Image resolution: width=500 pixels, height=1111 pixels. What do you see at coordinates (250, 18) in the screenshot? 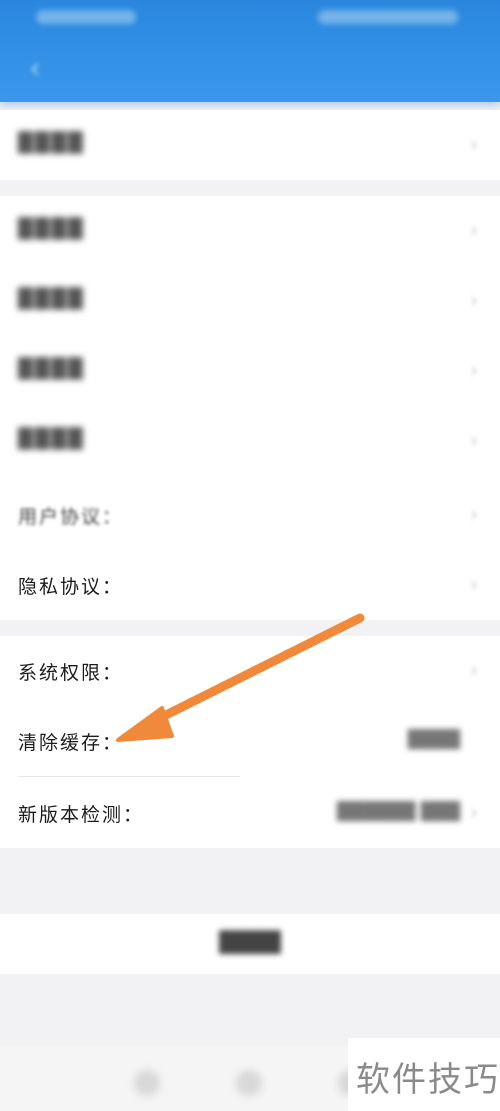
I see `status-bar` at bounding box center [250, 18].